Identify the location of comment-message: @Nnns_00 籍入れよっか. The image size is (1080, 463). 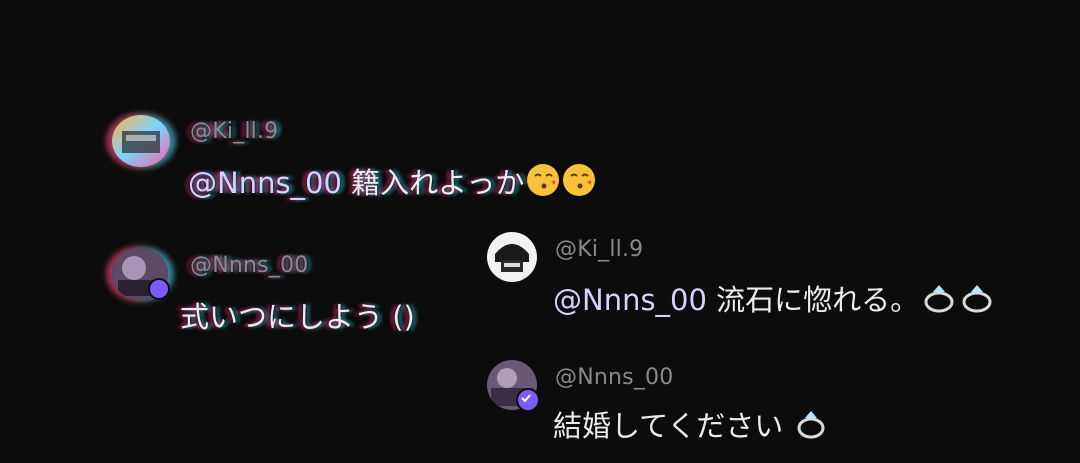
(392, 182).